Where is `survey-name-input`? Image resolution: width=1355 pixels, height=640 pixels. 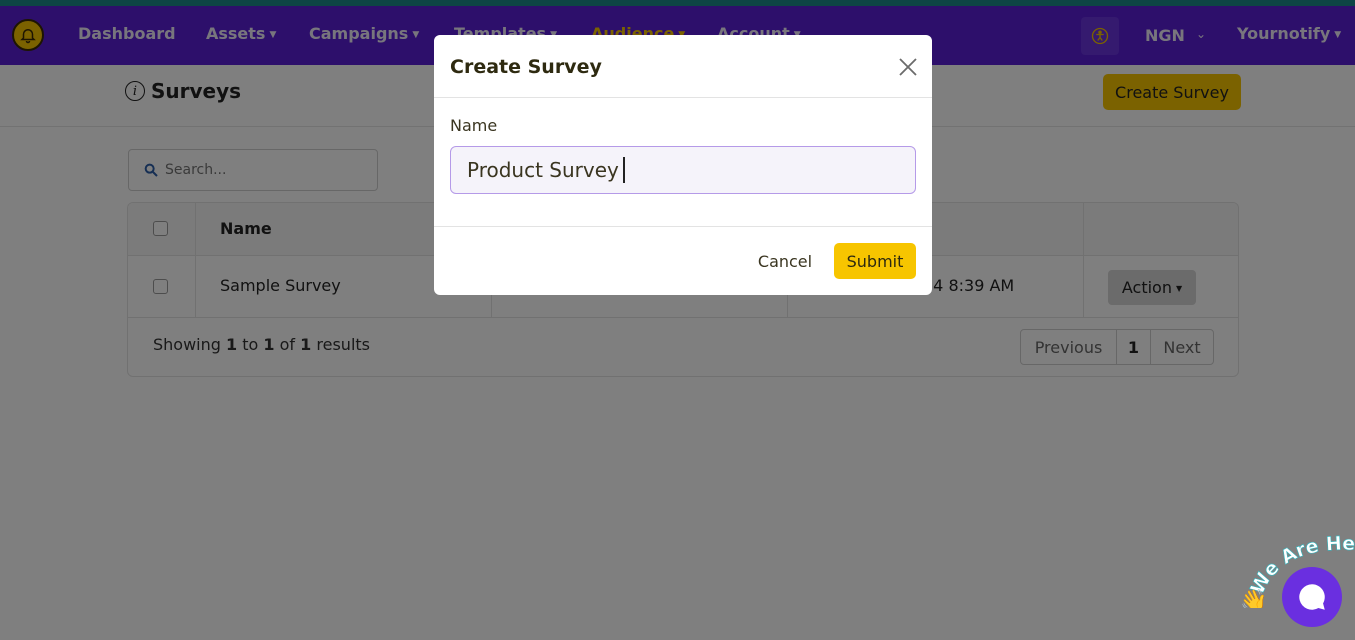
survey-name-input is located at coordinates (683, 170).